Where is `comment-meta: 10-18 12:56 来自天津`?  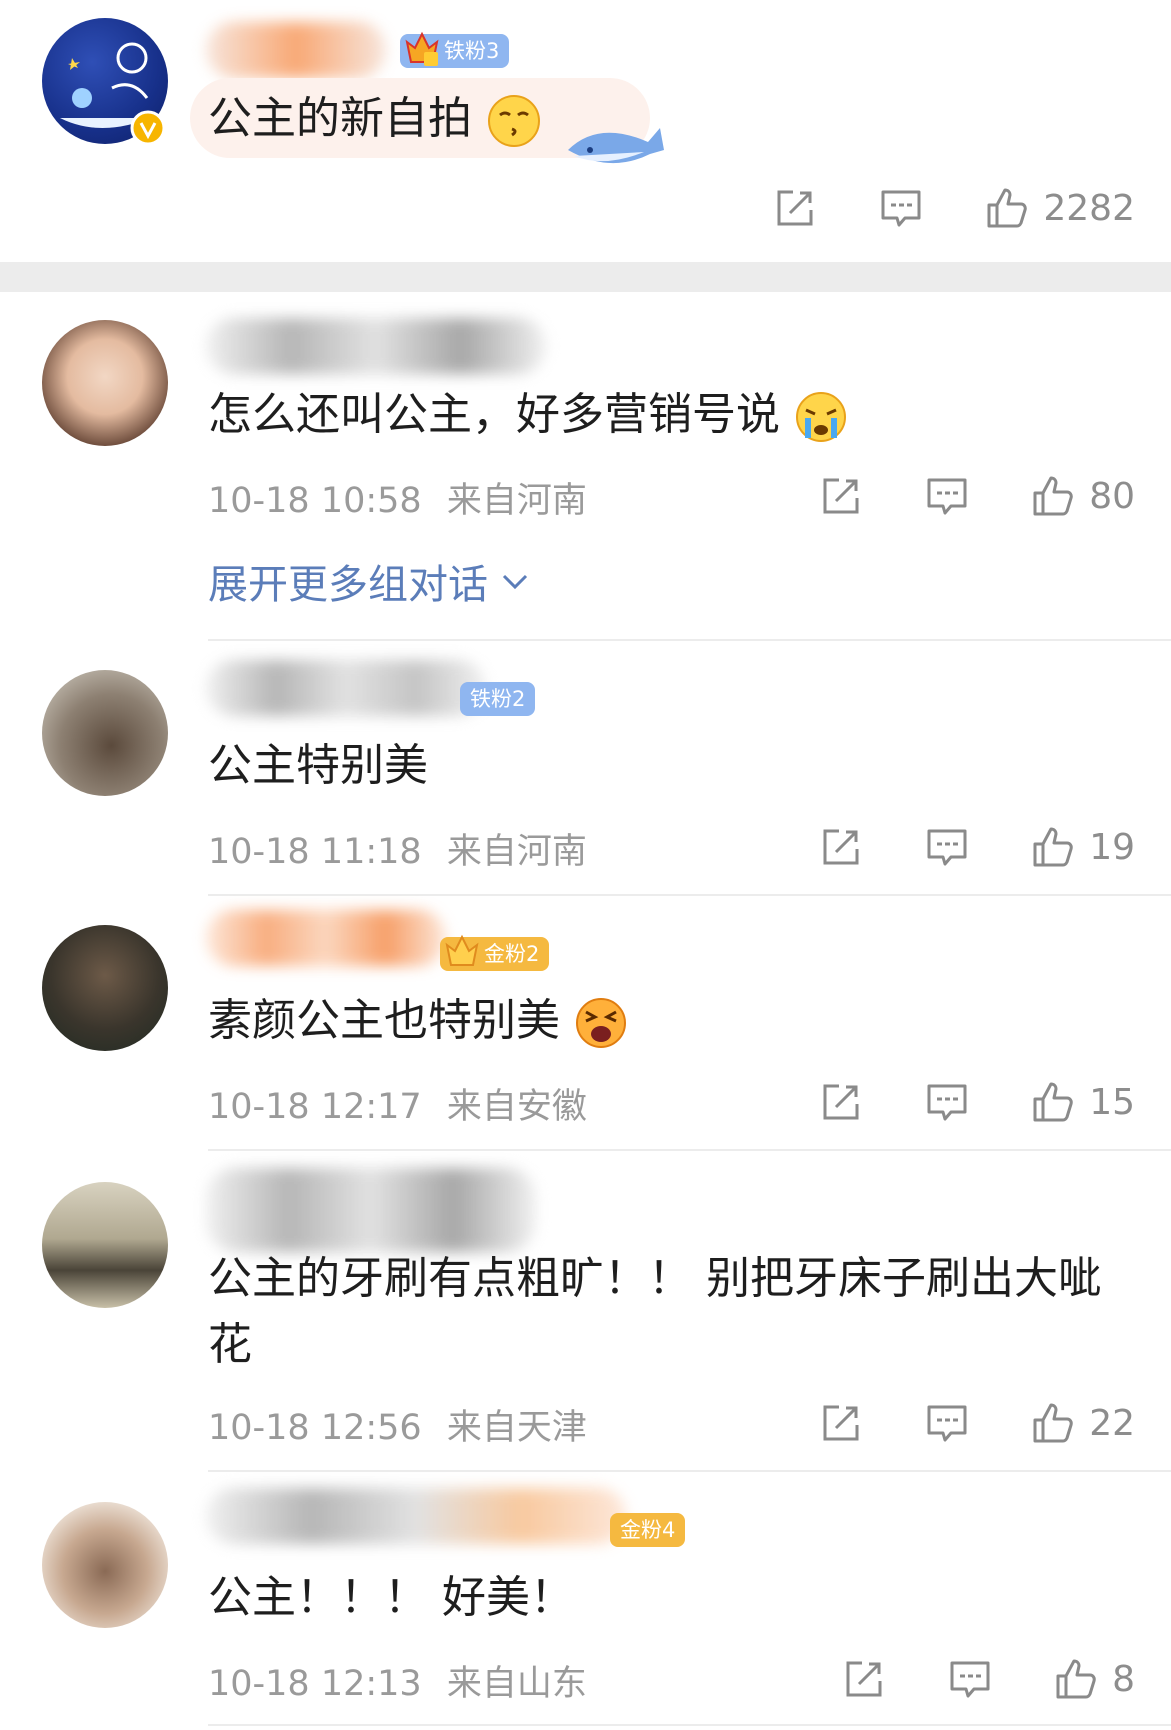 comment-meta: 10-18 12:56 来自天津 is located at coordinates (397, 1424).